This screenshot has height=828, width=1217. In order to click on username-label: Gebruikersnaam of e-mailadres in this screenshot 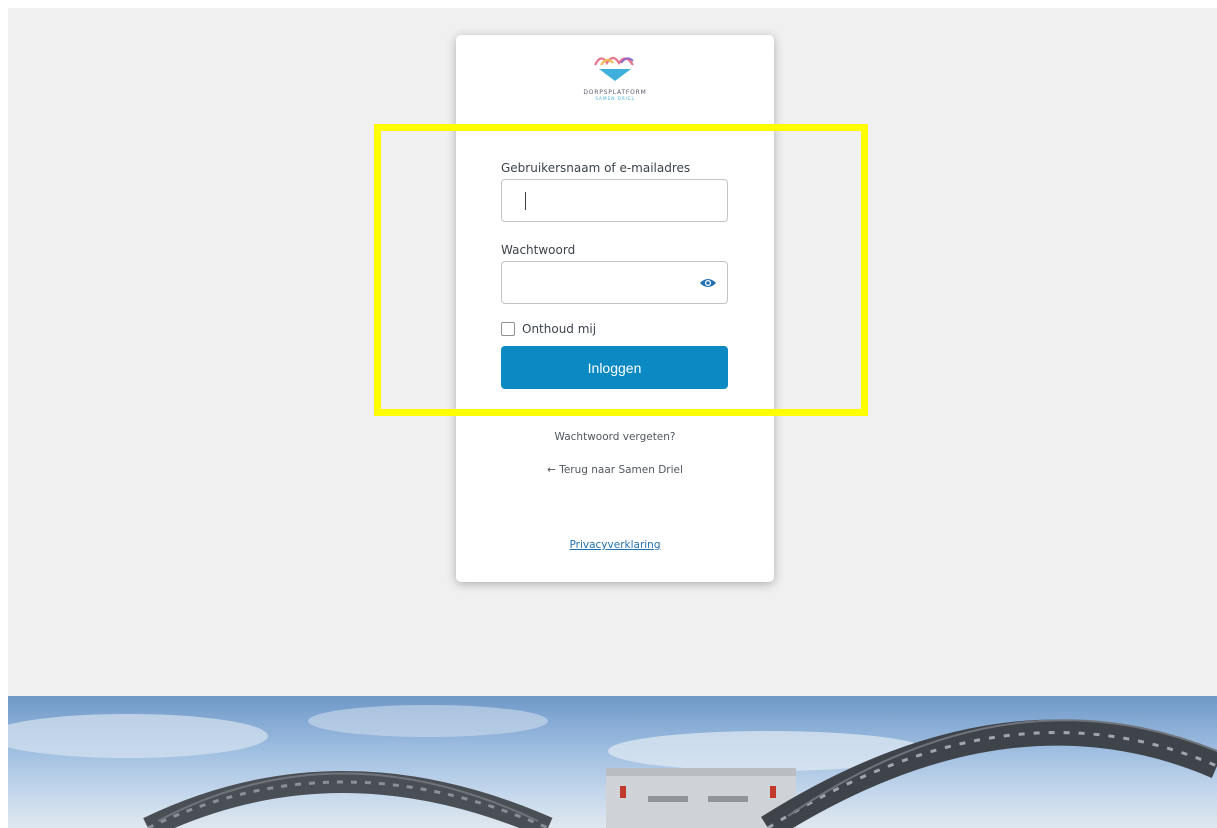, I will do `click(596, 168)`.